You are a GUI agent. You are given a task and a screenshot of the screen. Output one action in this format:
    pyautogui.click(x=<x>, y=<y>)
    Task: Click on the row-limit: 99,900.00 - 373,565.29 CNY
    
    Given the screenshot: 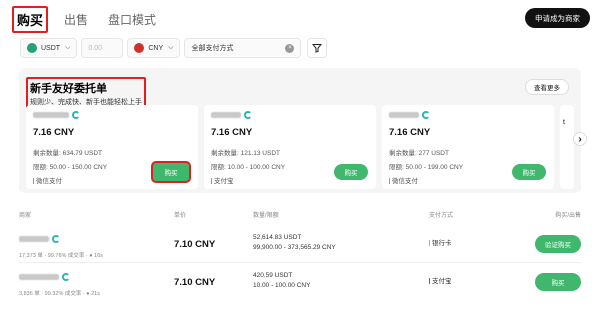 What is the action you would take?
    pyautogui.click(x=294, y=247)
    